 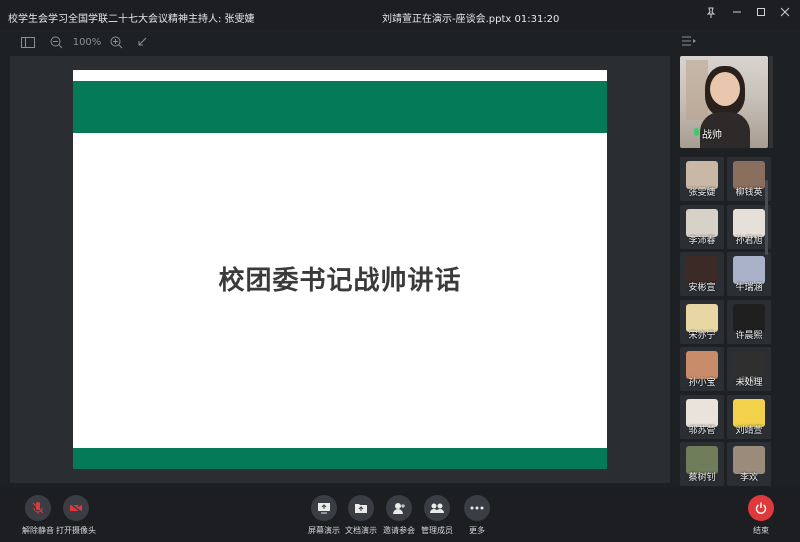 I want to click on more-icon, so click(x=477, y=508).